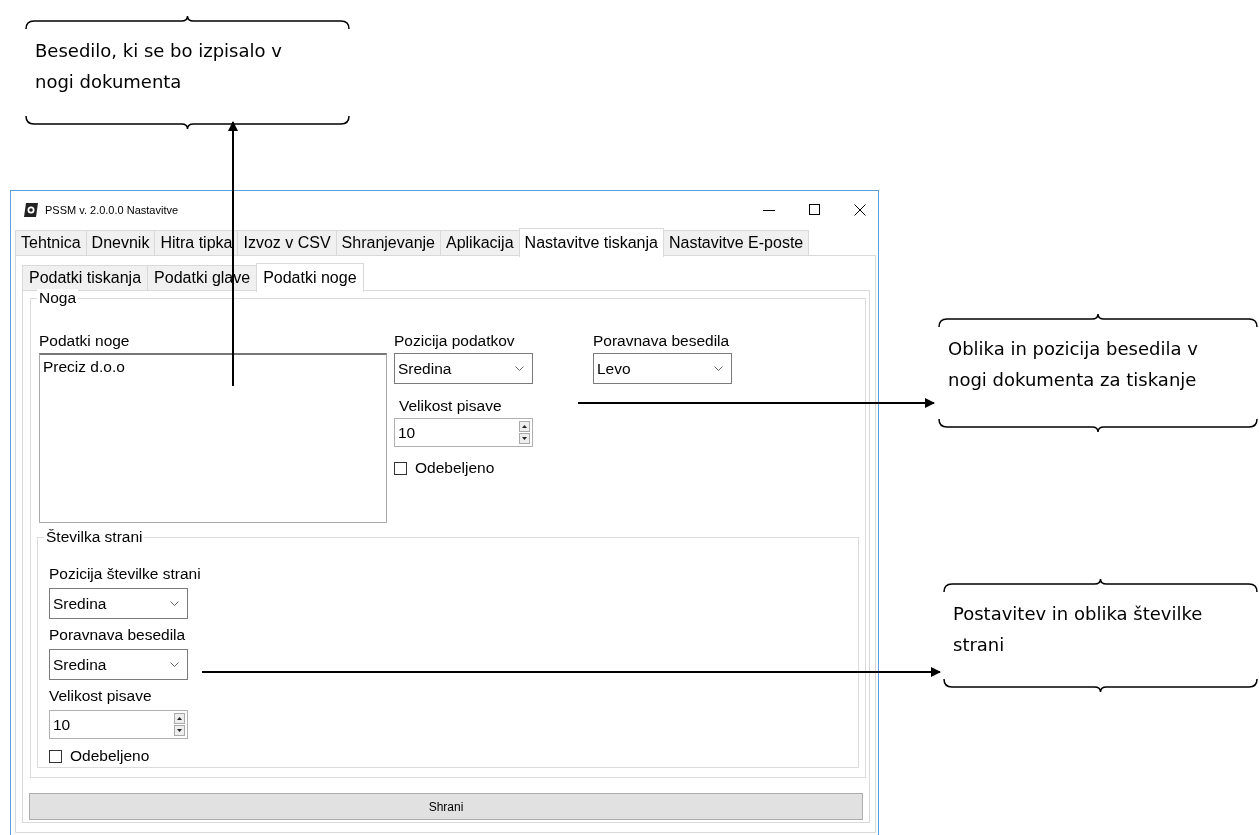 This screenshot has width=1259, height=835. I want to click on tab: Nastavitve tiskanja, so click(591, 242).